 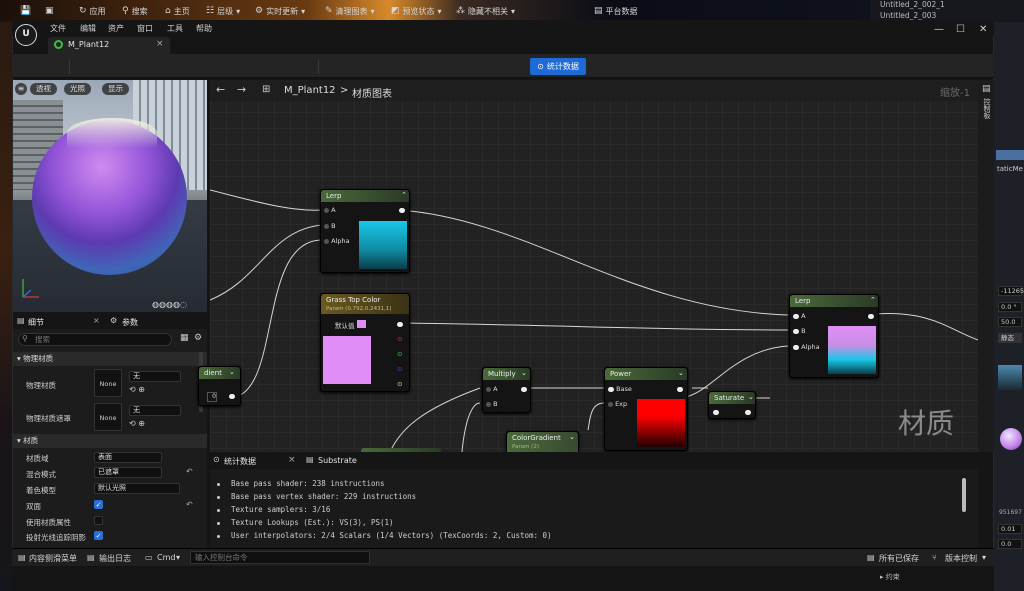 What do you see at coordinates (416, 11) in the screenshot?
I see `preview-state-button: ◩ 预览状态 ▾` at bounding box center [416, 11].